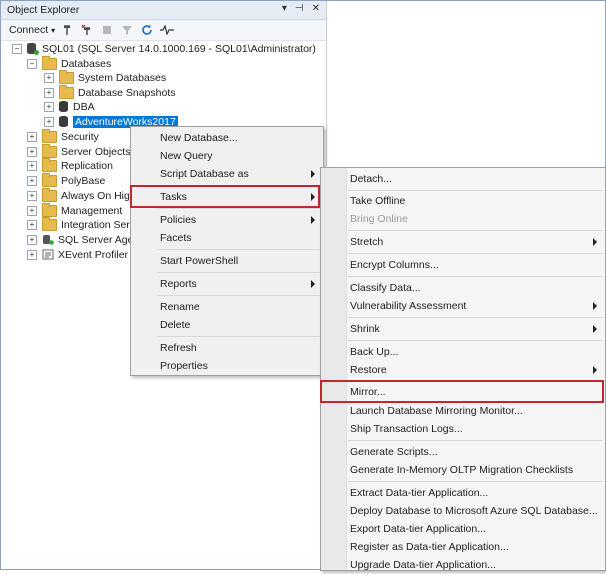 The height and width of the screenshot is (574, 606). Describe the element at coordinates (227, 156) in the screenshot. I see `menu-item-new-query: New Query` at that location.